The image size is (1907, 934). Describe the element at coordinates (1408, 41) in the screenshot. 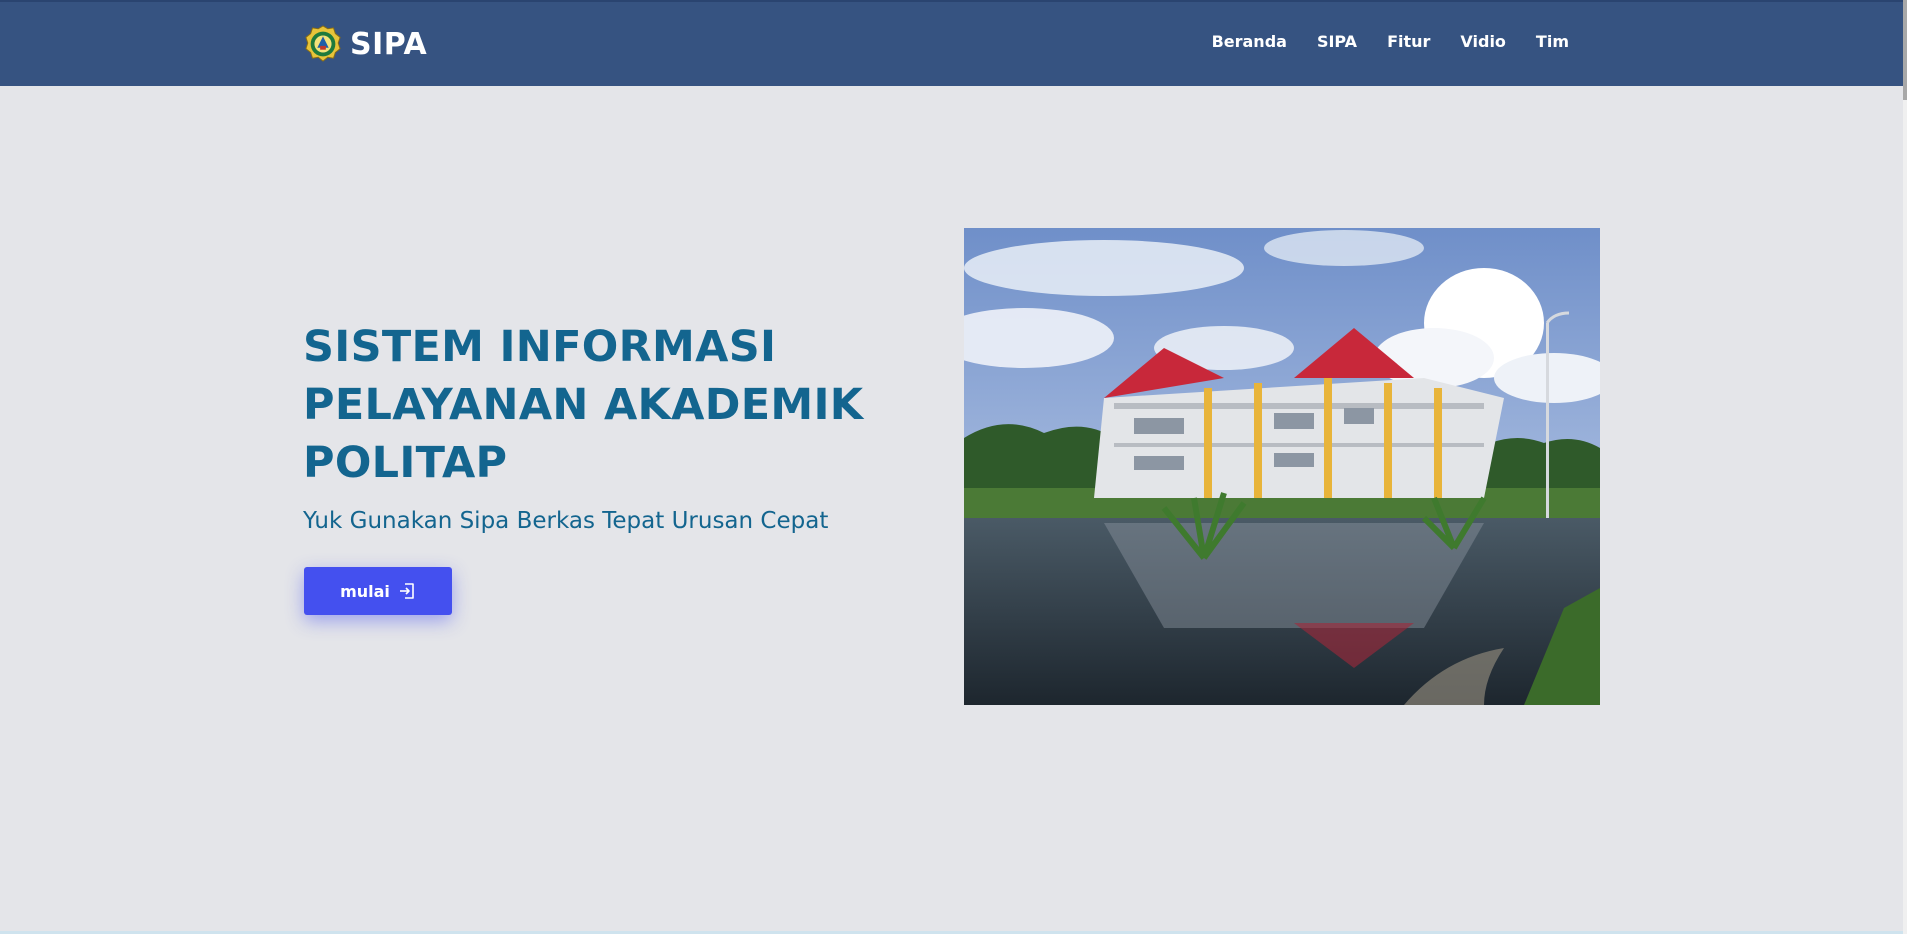

I see `nav-link-fitur: Fitur` at that location.